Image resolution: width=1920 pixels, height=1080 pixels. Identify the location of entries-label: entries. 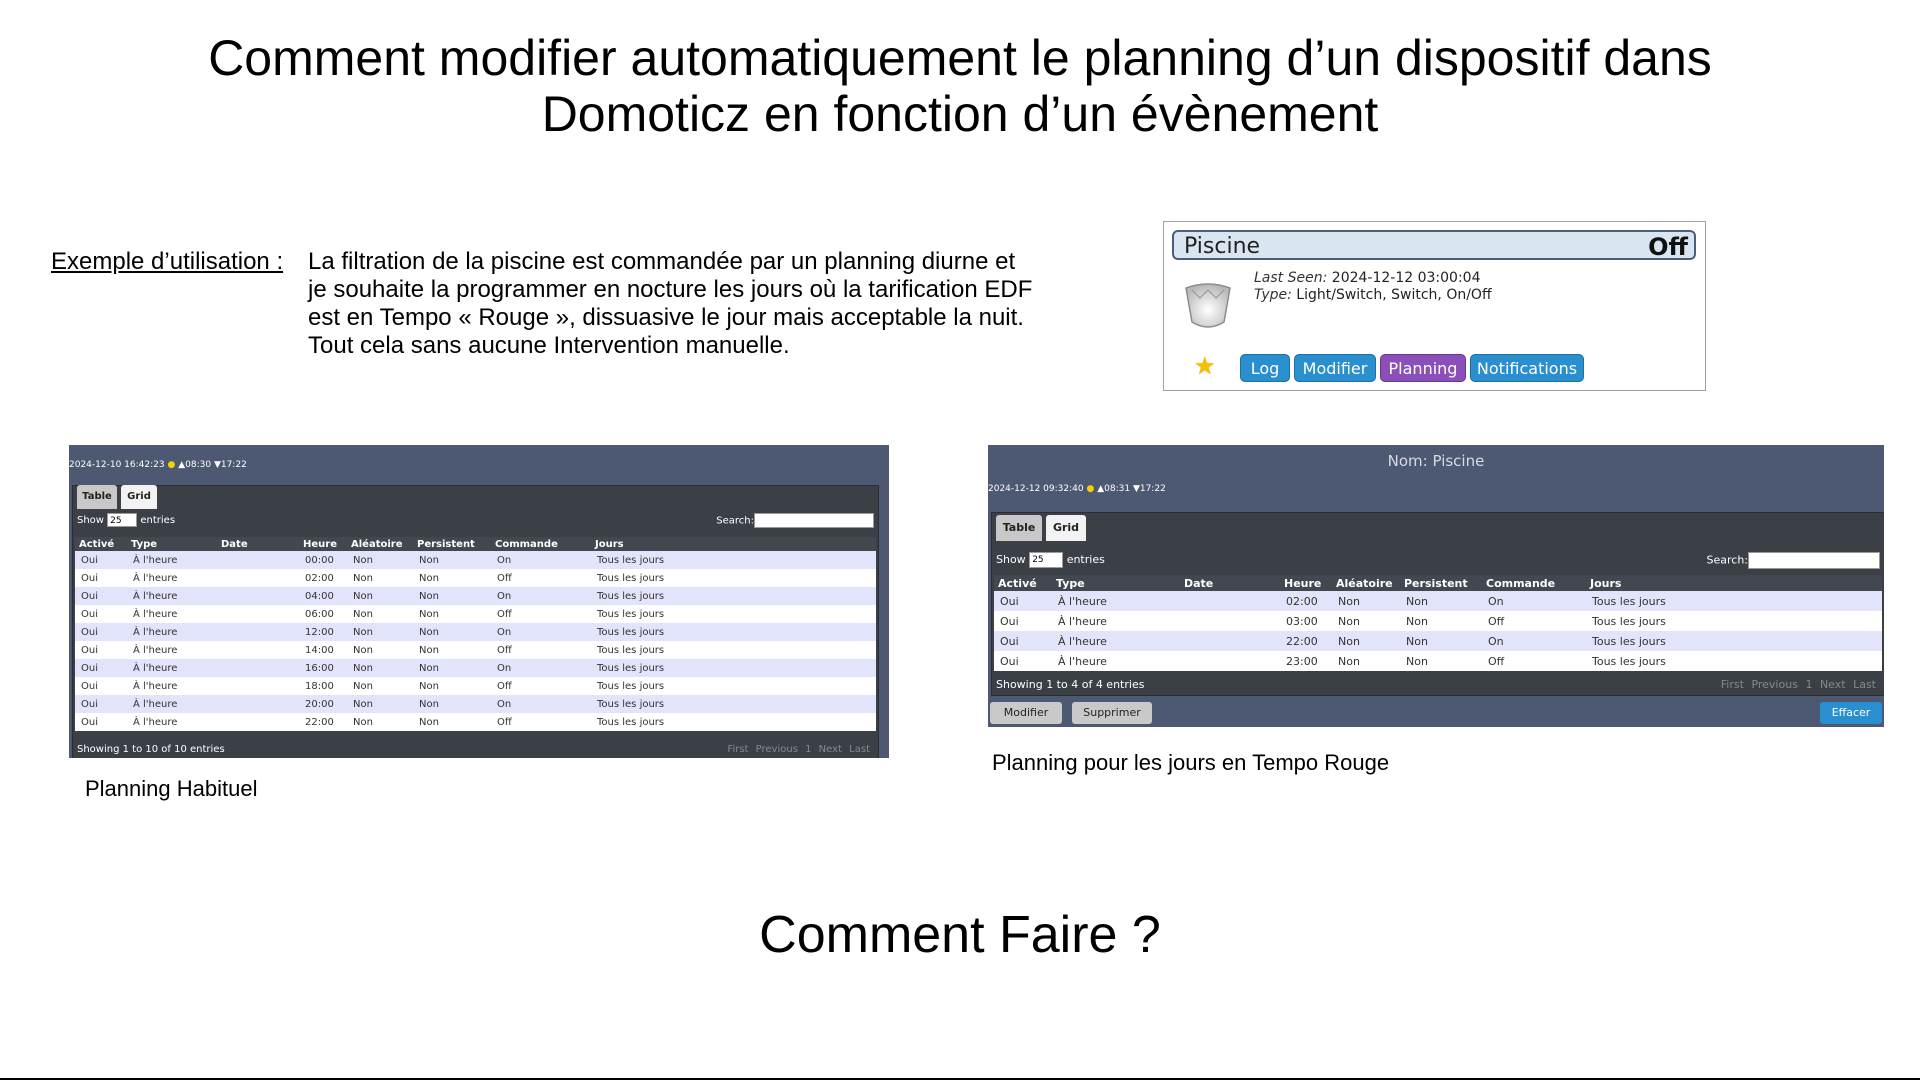
(1085, 559).